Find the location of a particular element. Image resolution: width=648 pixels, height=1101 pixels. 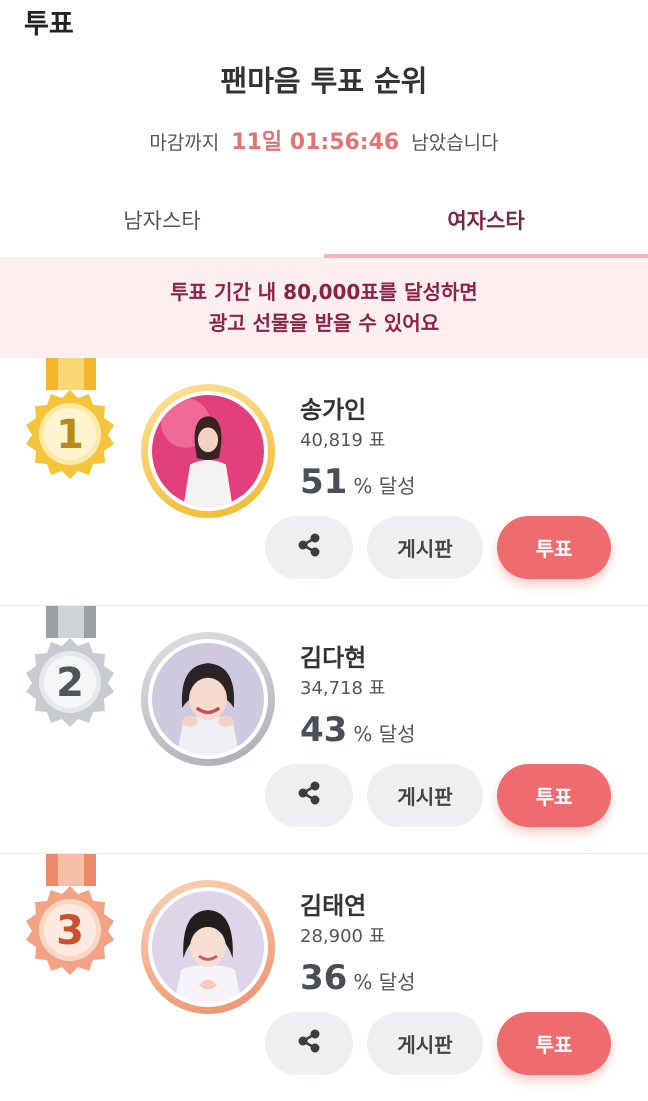

page-title: 투표 is located at coordinates (49, 24).